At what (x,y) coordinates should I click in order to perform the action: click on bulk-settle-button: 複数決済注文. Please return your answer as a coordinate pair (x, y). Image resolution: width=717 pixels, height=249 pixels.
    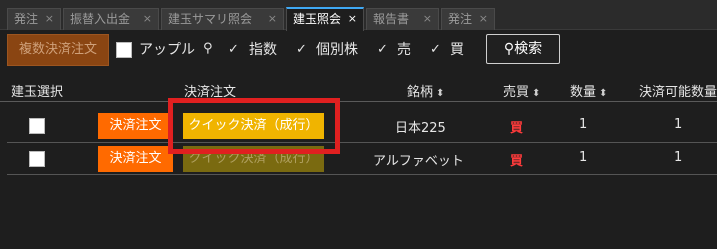
    Looking at the image, I should click on (58, 50).